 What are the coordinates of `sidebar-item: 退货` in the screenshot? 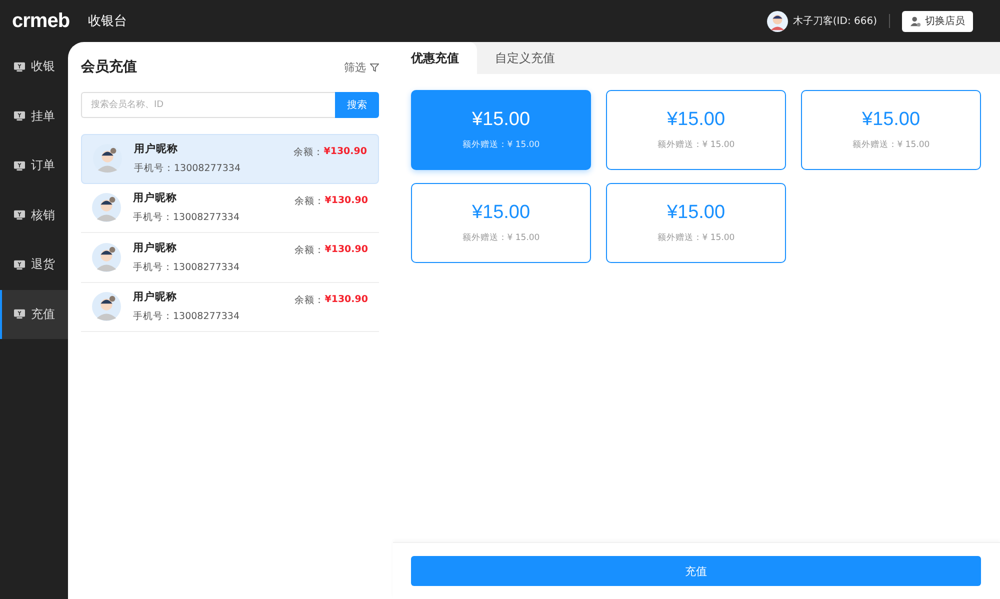 It's located at (34, 265).